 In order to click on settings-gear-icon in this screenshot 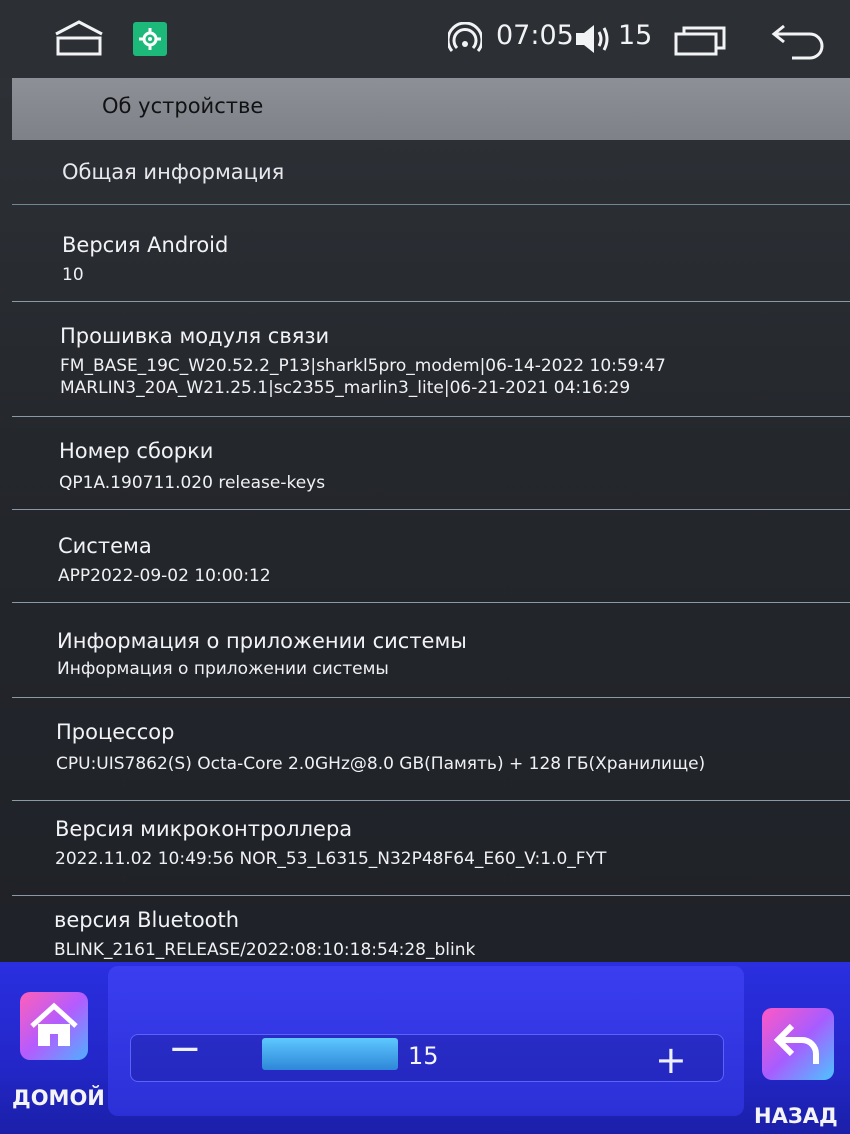, I will do `click(150, 39)`.